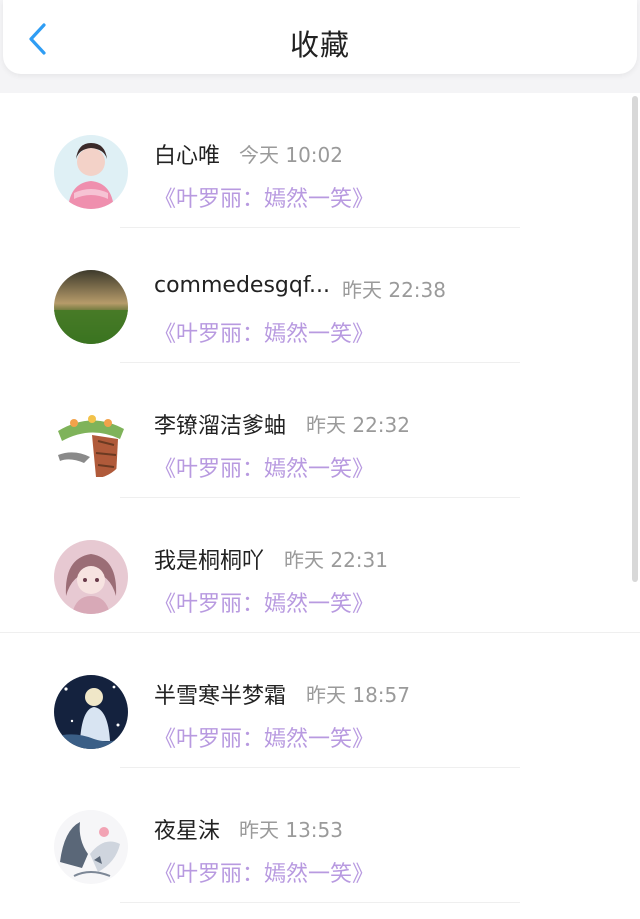  I want to click on page-title: 收藏, so click(319, 45).